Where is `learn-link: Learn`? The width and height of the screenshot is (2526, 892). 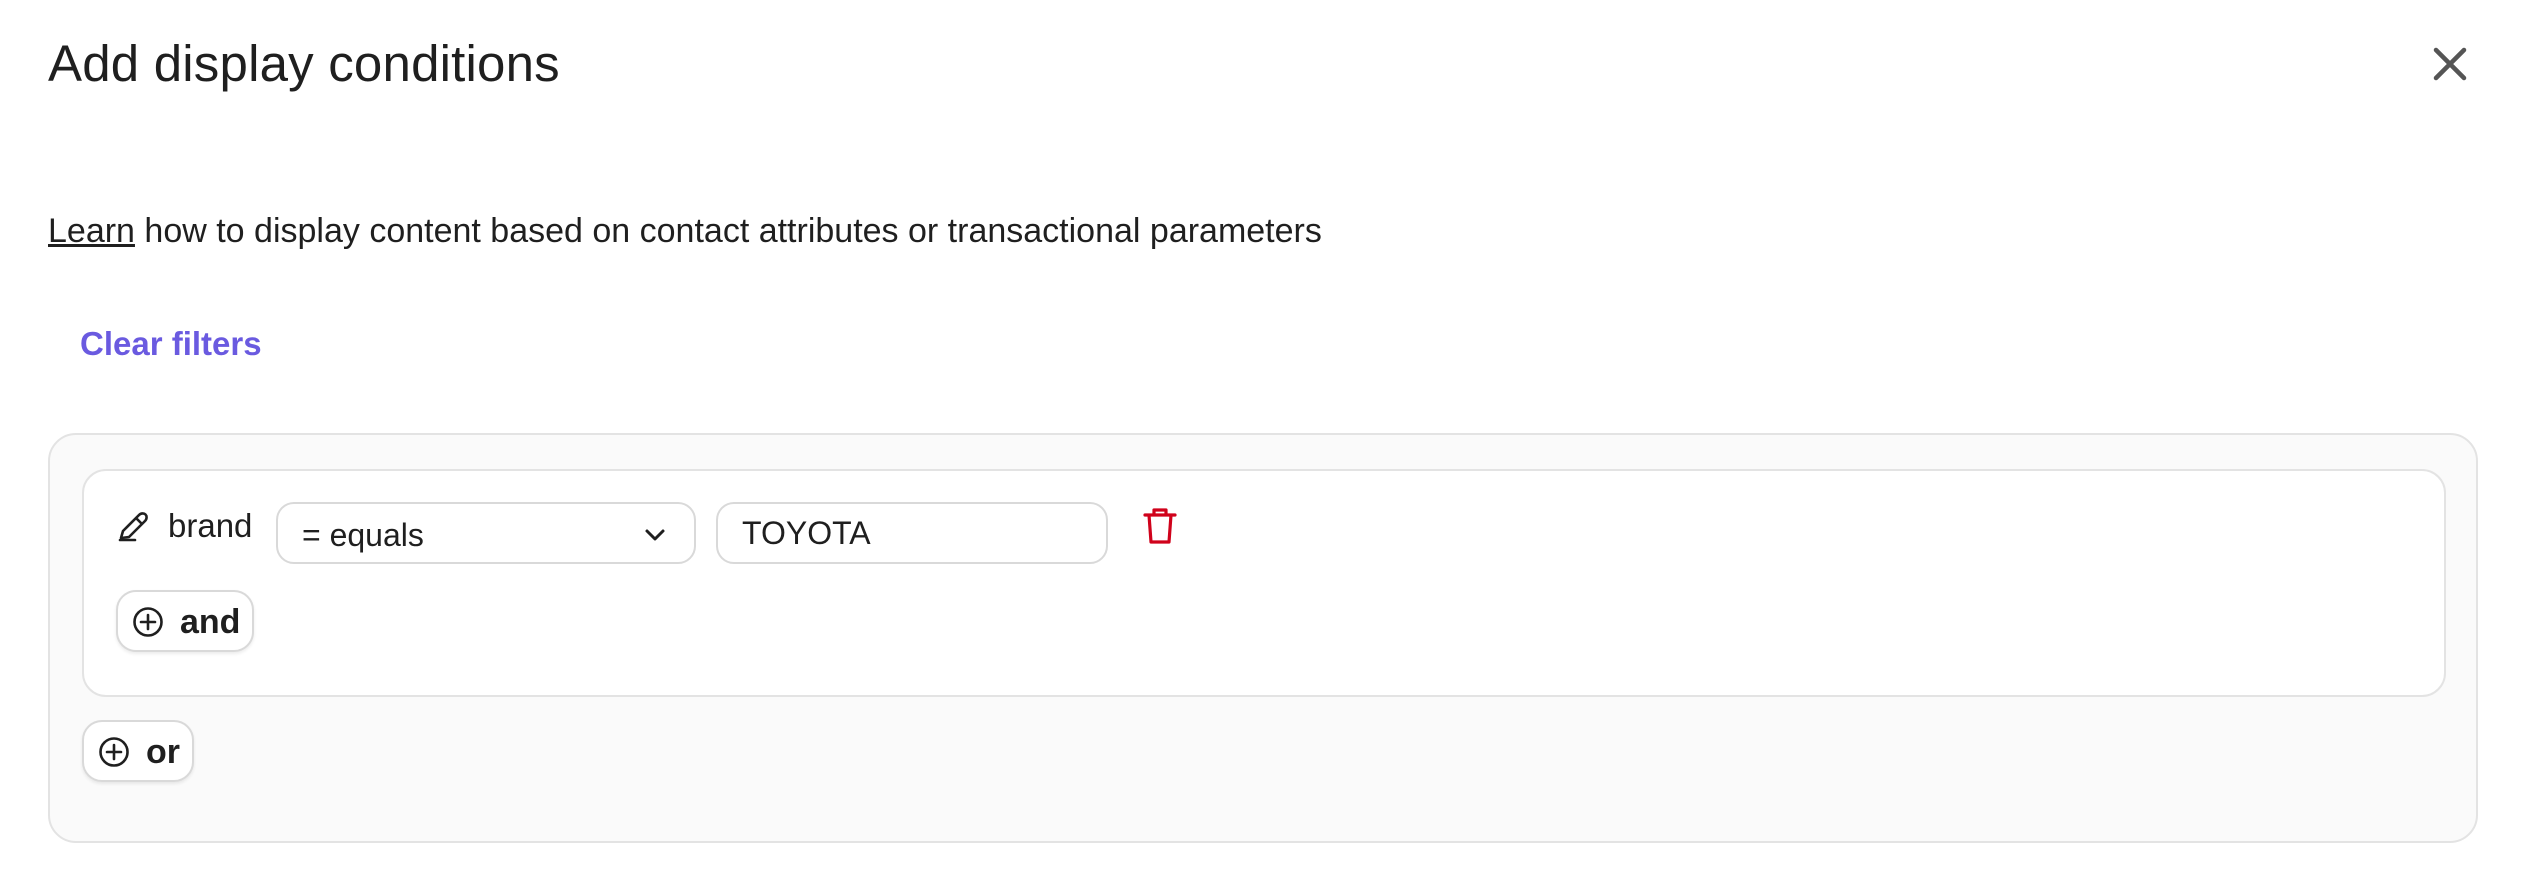
learn-link: Learn is located at coordinates (91, 231).